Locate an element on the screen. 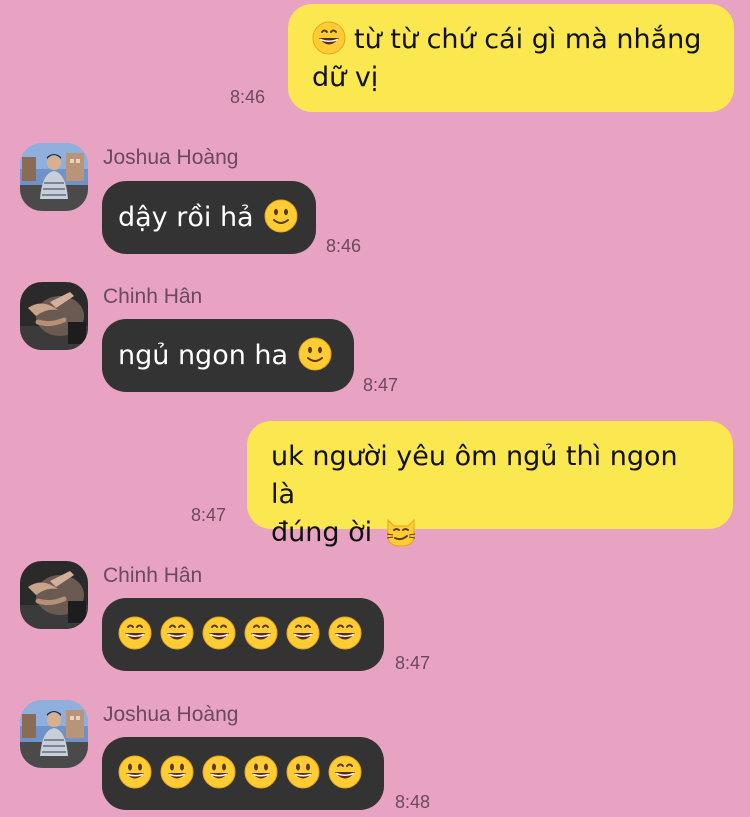  message-bubble-outgoing: từ từ chứ cái gì mà nhắng dữ vị is located at coordinates (511, 58).